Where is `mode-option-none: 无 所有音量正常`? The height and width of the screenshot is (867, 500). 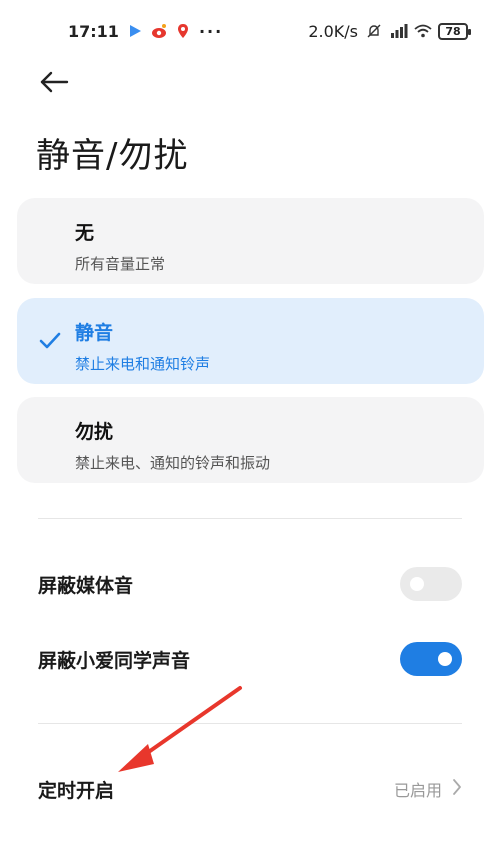 mode-option-none: 无 所有音量正常 is located at coordinates (250, 241).